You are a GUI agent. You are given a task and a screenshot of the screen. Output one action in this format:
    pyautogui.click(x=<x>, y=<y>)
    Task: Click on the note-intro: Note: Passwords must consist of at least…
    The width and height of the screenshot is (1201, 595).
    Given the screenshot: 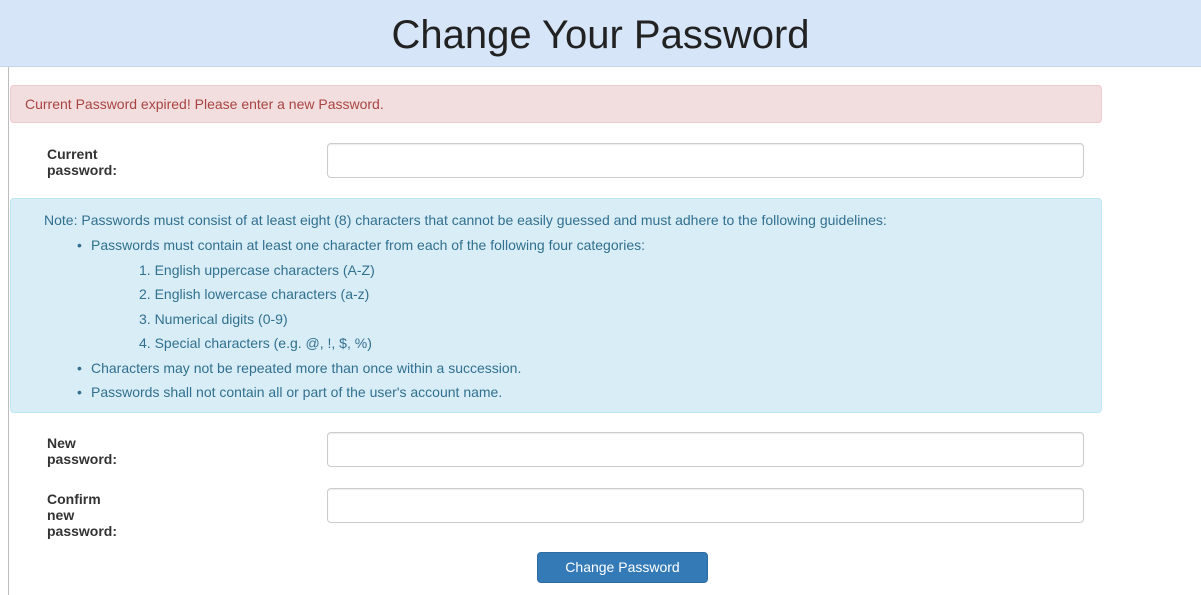 What is the action you would take?
    pyautogui.click(x=465, y=220)
    